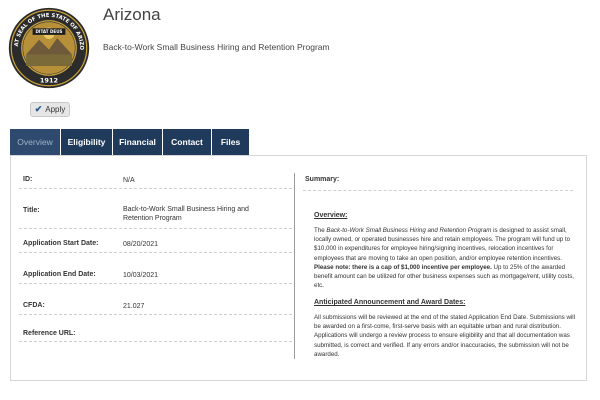 This screenshot has height=400, width=600. Describe the element at coordinates (129, 180) in the screenshot. I see `id-value: N/A` at that location.